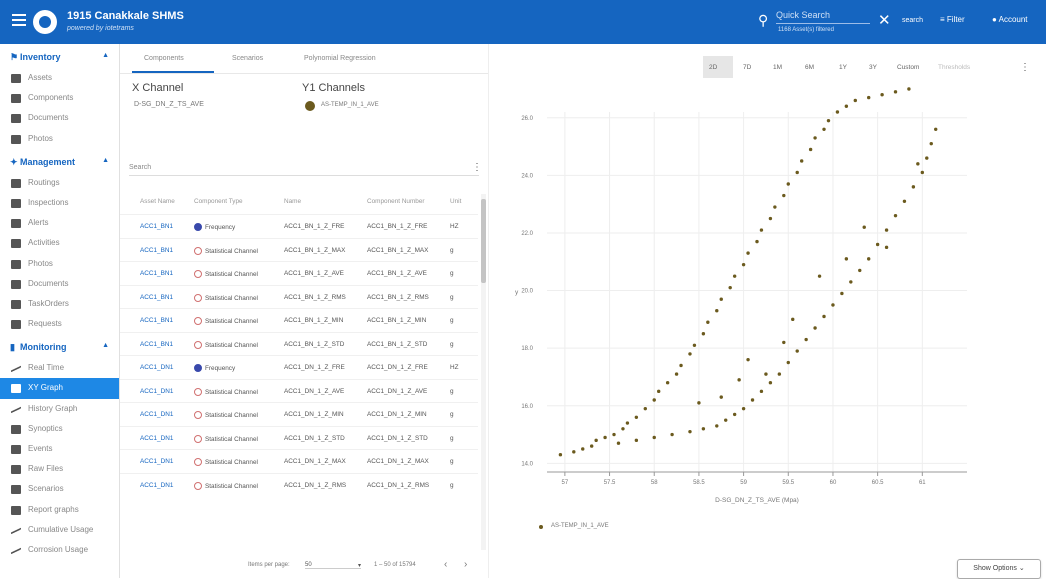 The image size is (1046, 579). I want to click on sidebar-item-assets: Assets, so click(59, 78).